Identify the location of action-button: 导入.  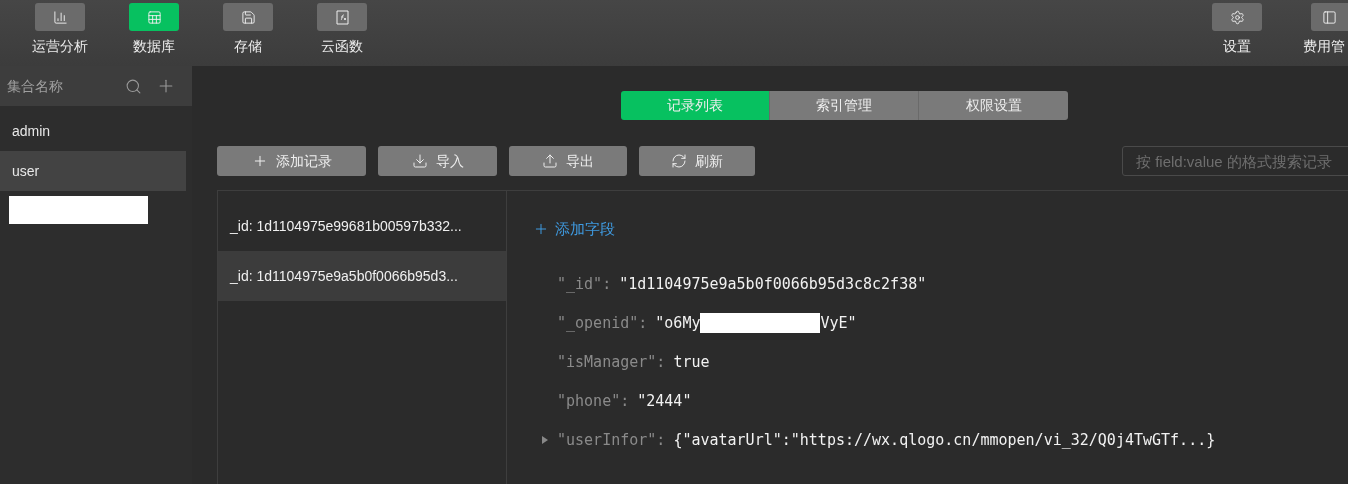
(437, 161).